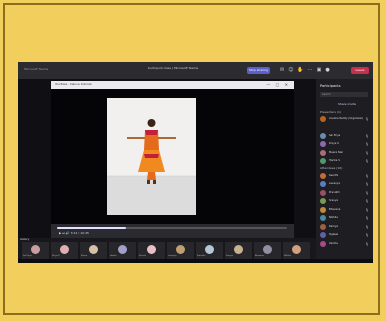 The image size is (386, 321). Describe the element at coordinates (334, 160) in the screenshot. I see `participant-name: Harika S` at that location.